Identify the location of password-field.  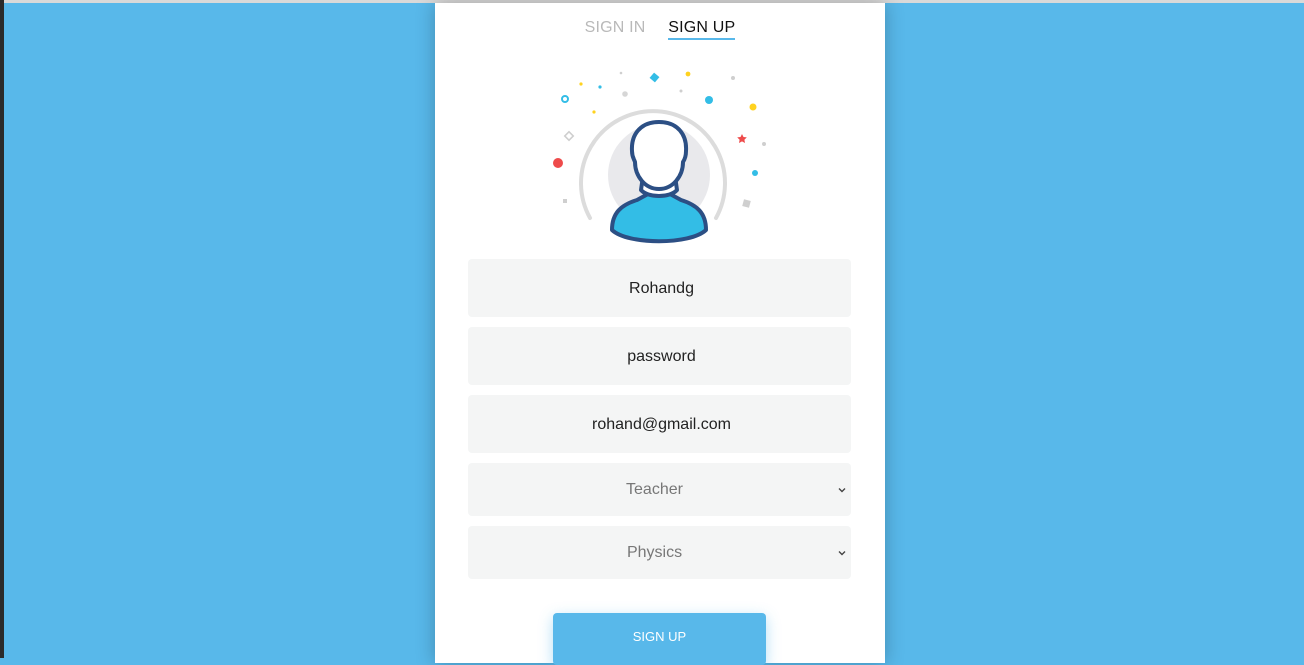
(661, 357).